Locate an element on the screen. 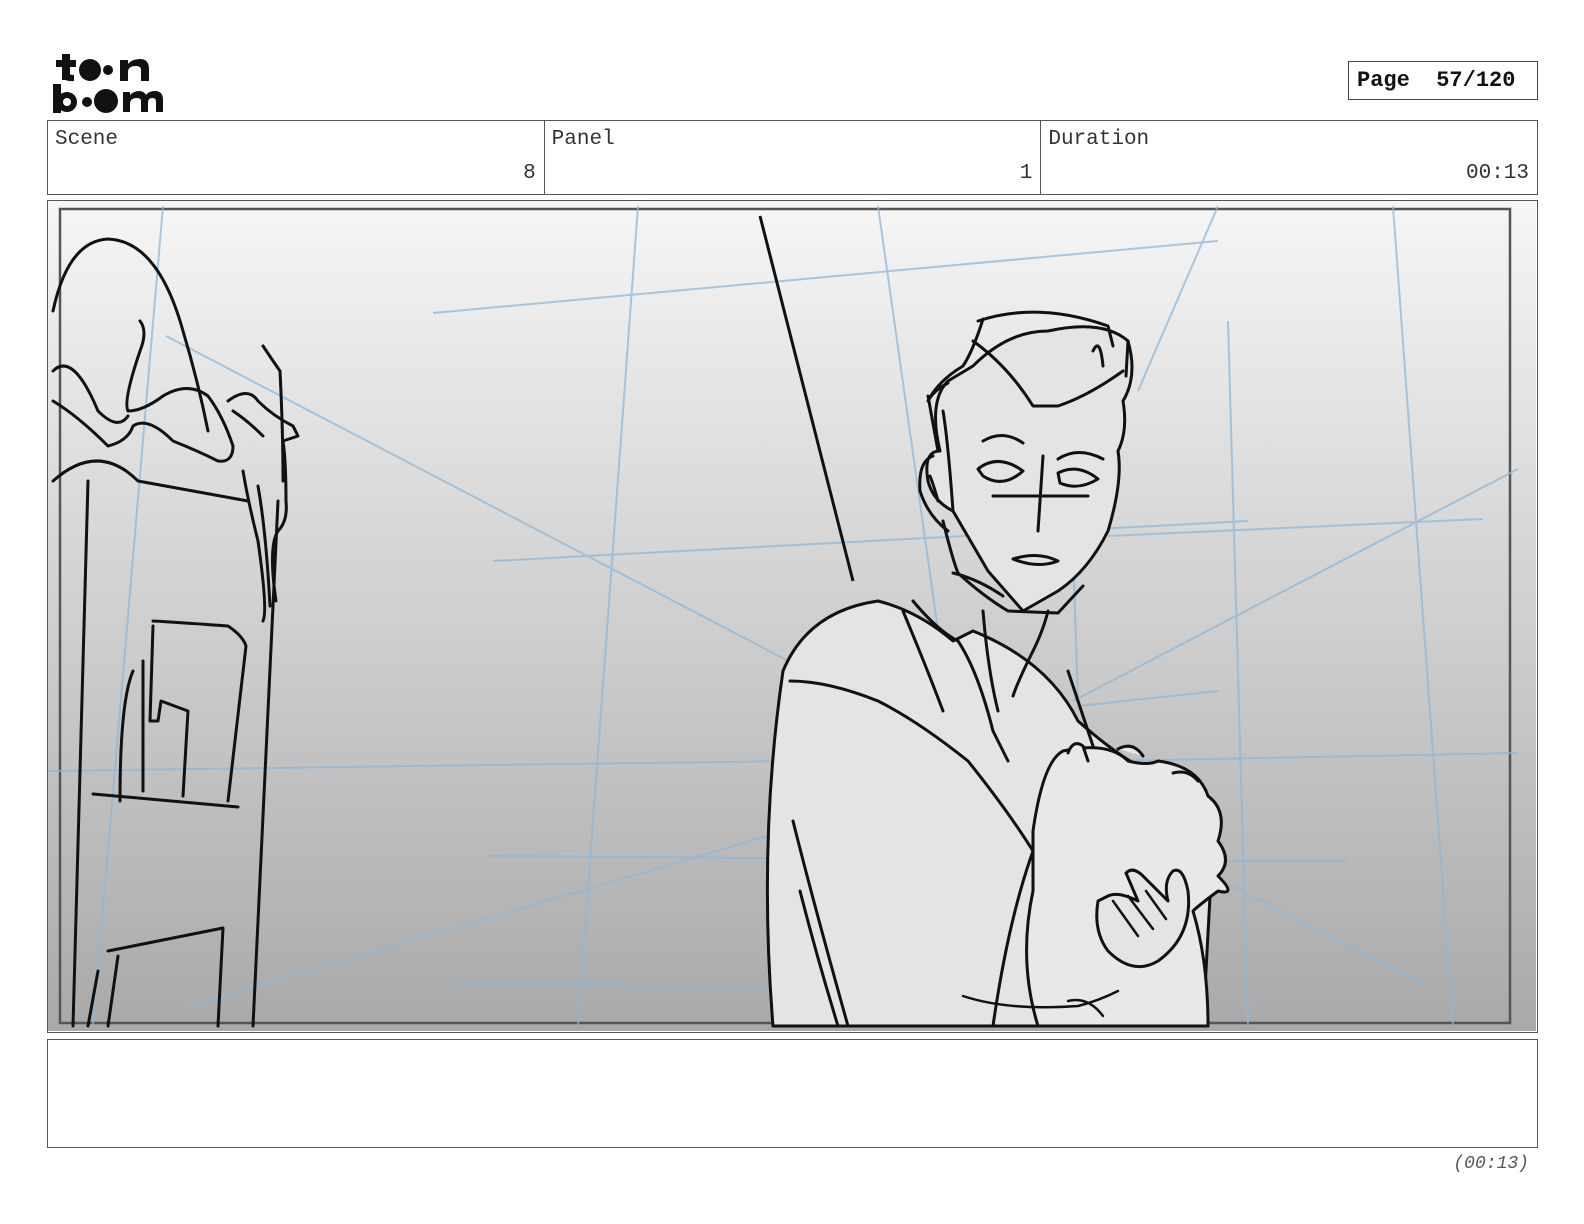  panel-cell: Panel 1 is located at coordinates (793, 157).